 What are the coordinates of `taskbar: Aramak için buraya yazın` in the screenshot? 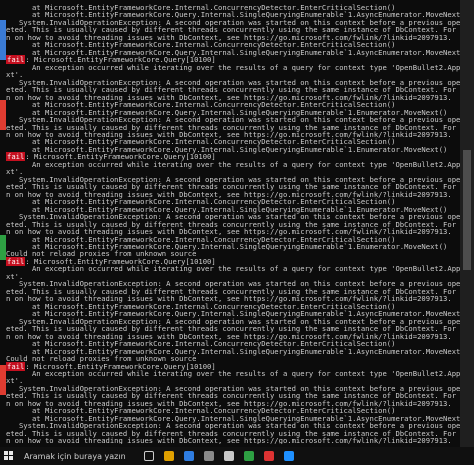 It's located at (237, 456).